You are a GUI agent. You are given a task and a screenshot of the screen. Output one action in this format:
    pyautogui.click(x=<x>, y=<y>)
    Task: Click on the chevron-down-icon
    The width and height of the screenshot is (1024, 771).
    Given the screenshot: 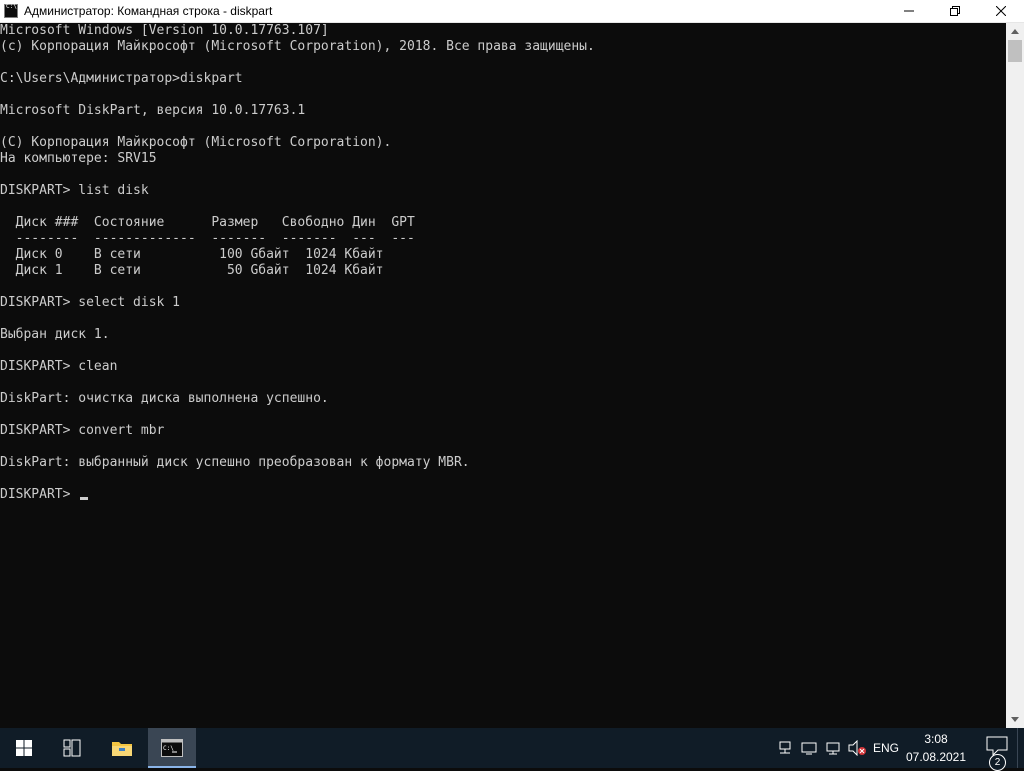 What is the action you would take?
    pyautogui.click(x=1015, y=719)
    